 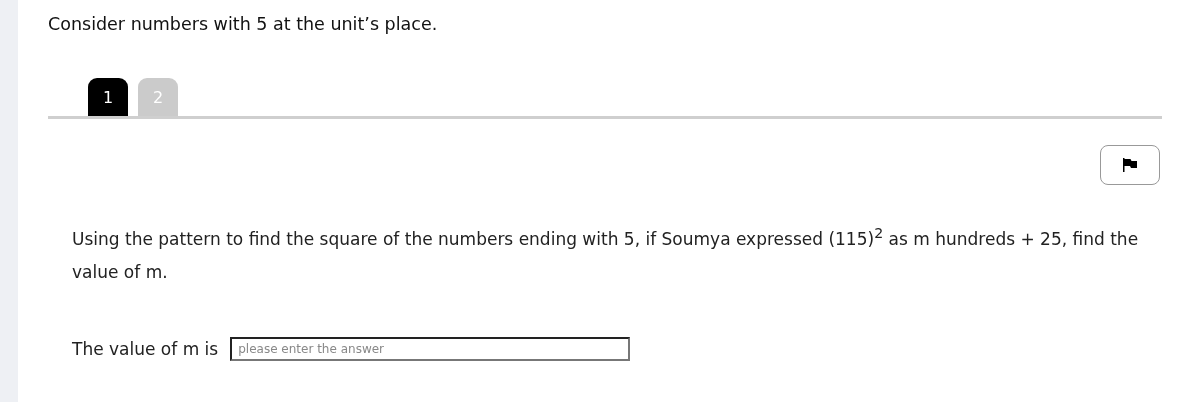 I want to click on flag-icon, so click(x=1130, y=165).